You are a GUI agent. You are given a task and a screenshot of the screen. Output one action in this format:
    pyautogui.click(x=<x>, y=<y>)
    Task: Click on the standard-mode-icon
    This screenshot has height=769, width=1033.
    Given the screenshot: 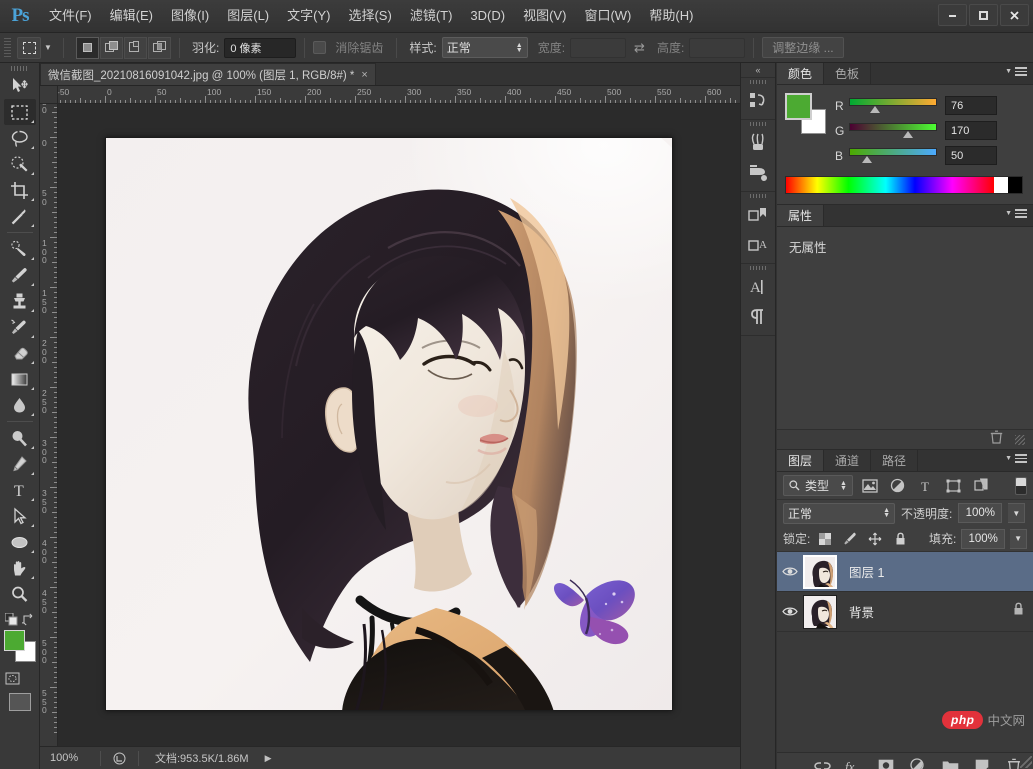 What is the action you would take?
    pyautogui.click(x=12, y=678)
    